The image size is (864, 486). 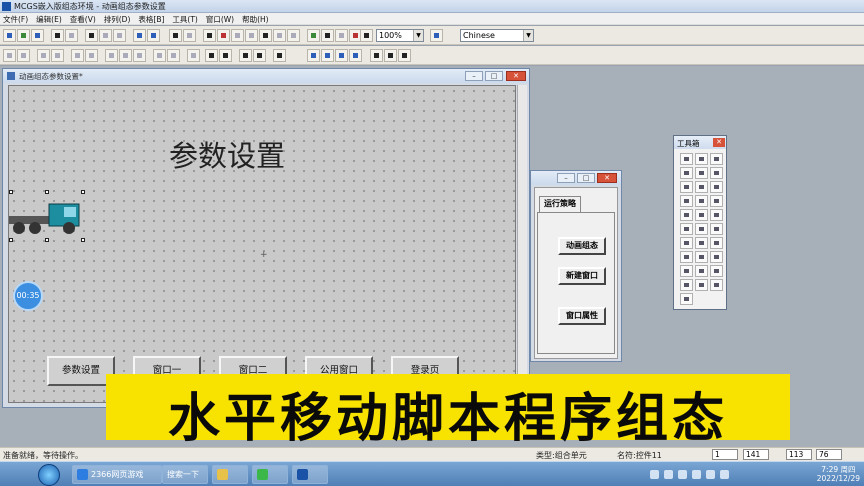 I want to click on run-icon, so click(x=327, y=35).